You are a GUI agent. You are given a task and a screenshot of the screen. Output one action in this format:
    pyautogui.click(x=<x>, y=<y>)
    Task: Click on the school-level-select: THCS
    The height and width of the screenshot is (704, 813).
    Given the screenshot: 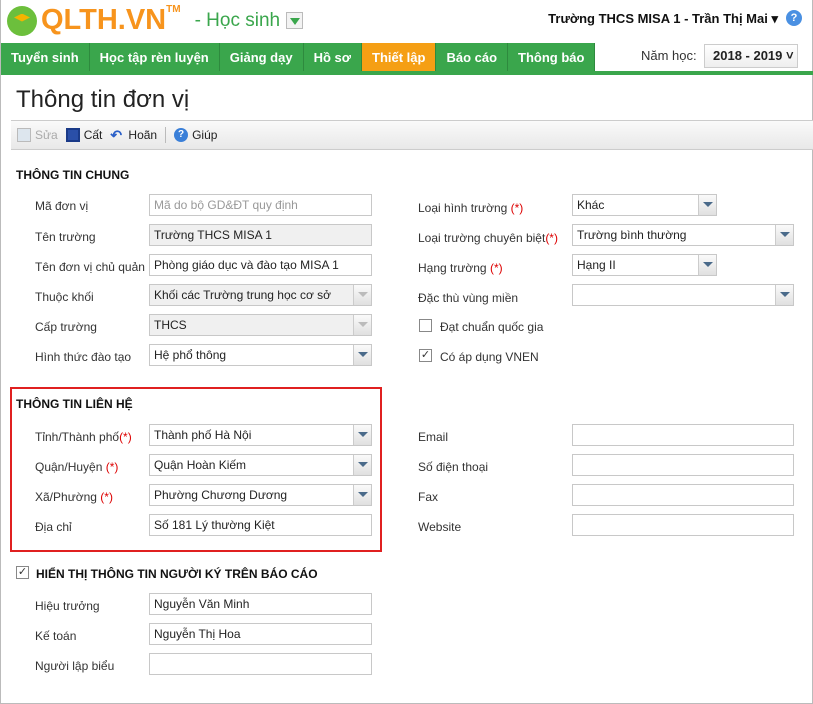 What is the action you would take?
    pyautogui.click(x=260, y=325)
    